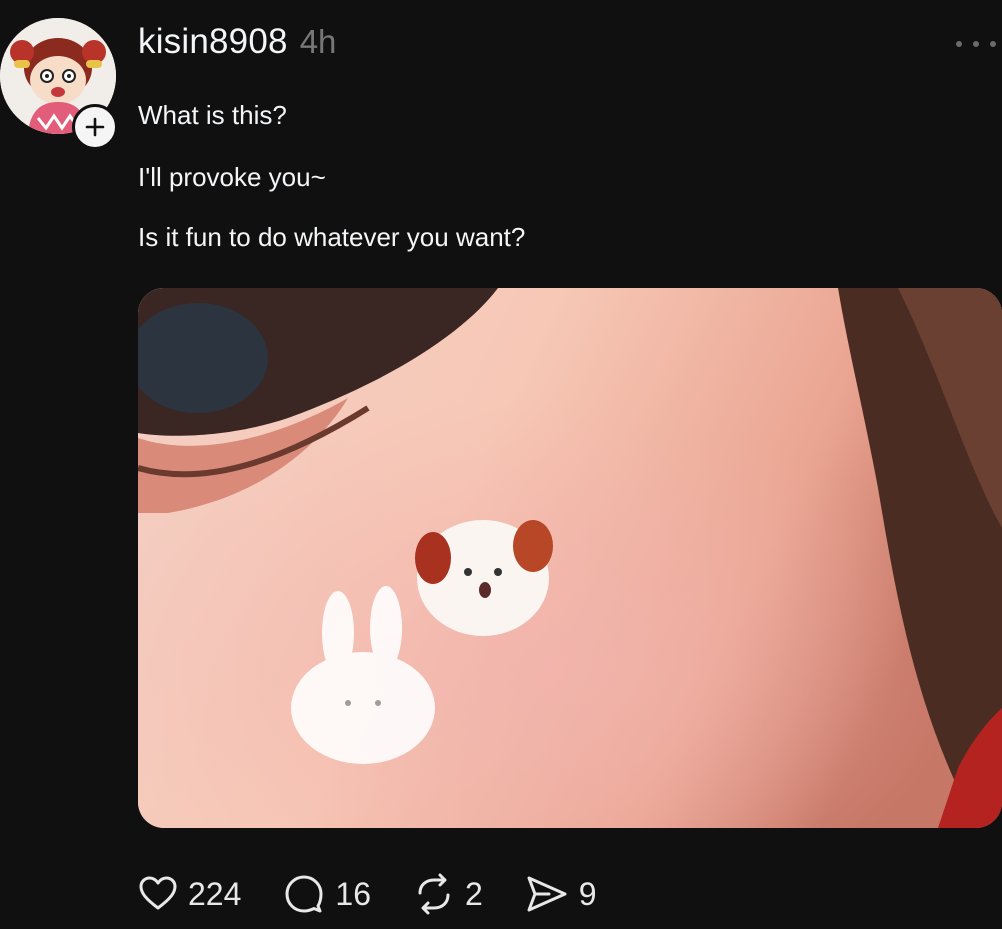 This screenshot has width=1002, height=929. Describe the element at coordinates (547, 894) in the screenshot. I see `send-icon` at that location.